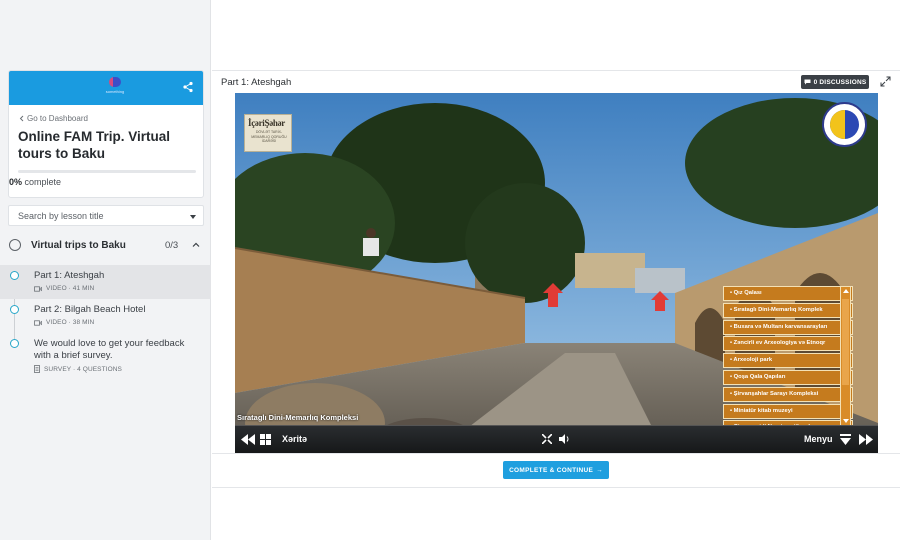 This screenshot has width=900, height=540. I want to click on comment-icon, so click(807, 82).